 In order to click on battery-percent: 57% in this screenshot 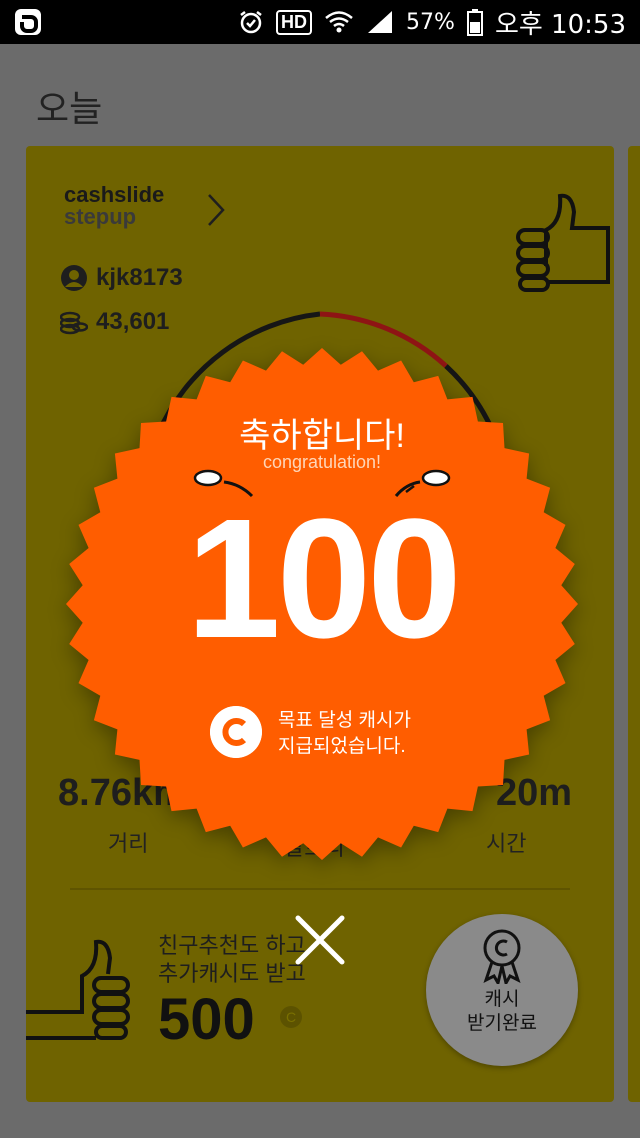, I will do `click(430, 22)`.